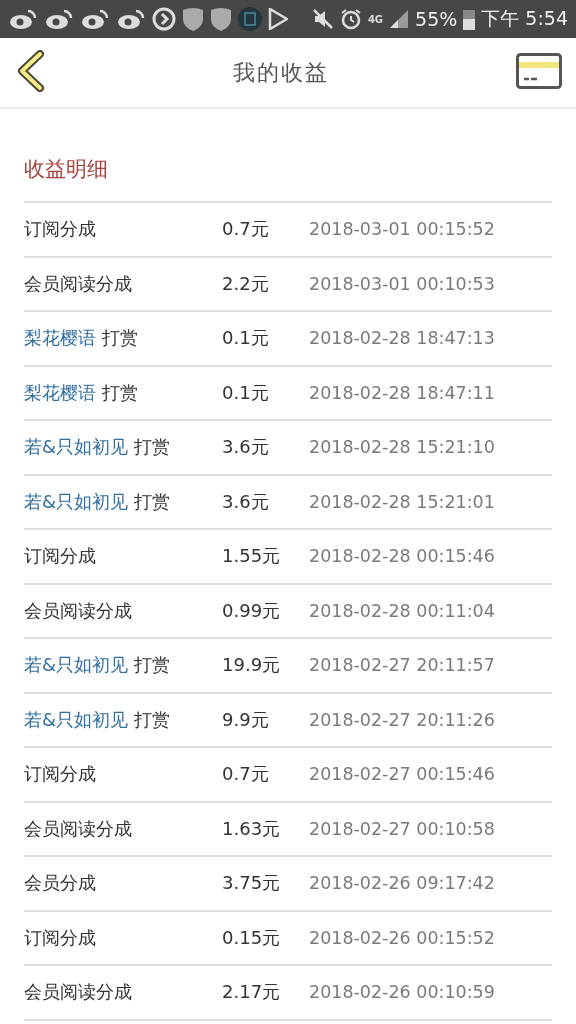  I want to click on section-title: 收益明细, so click(66, 169).